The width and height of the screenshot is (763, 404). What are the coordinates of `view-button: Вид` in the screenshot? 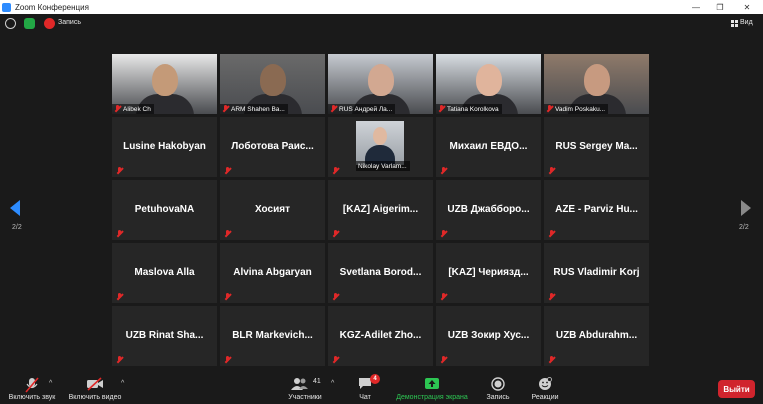 It's located at (746, 22).